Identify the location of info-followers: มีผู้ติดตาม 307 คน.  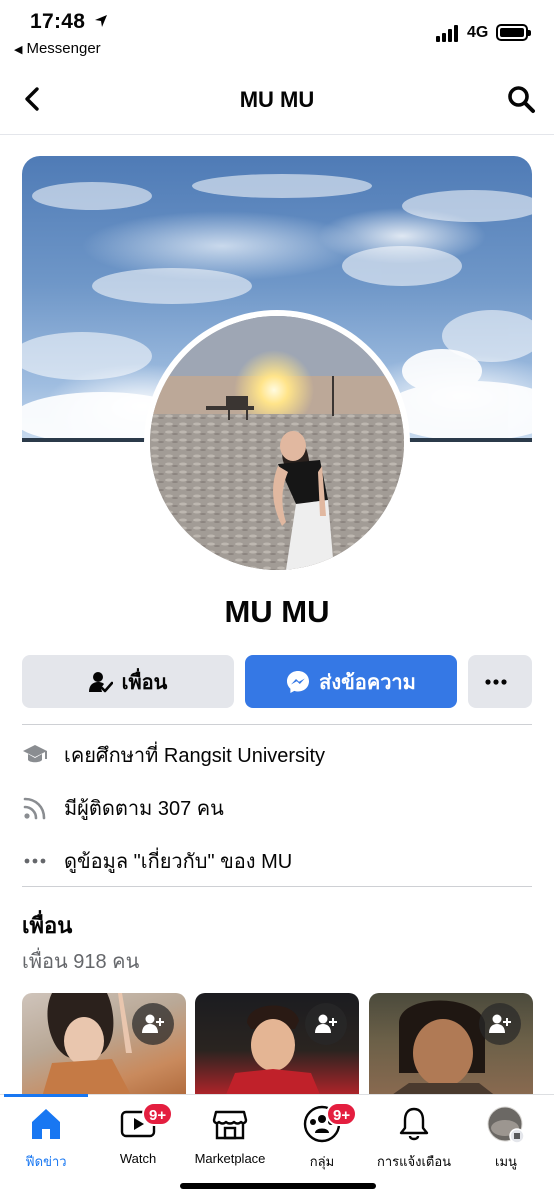
(123, 808).